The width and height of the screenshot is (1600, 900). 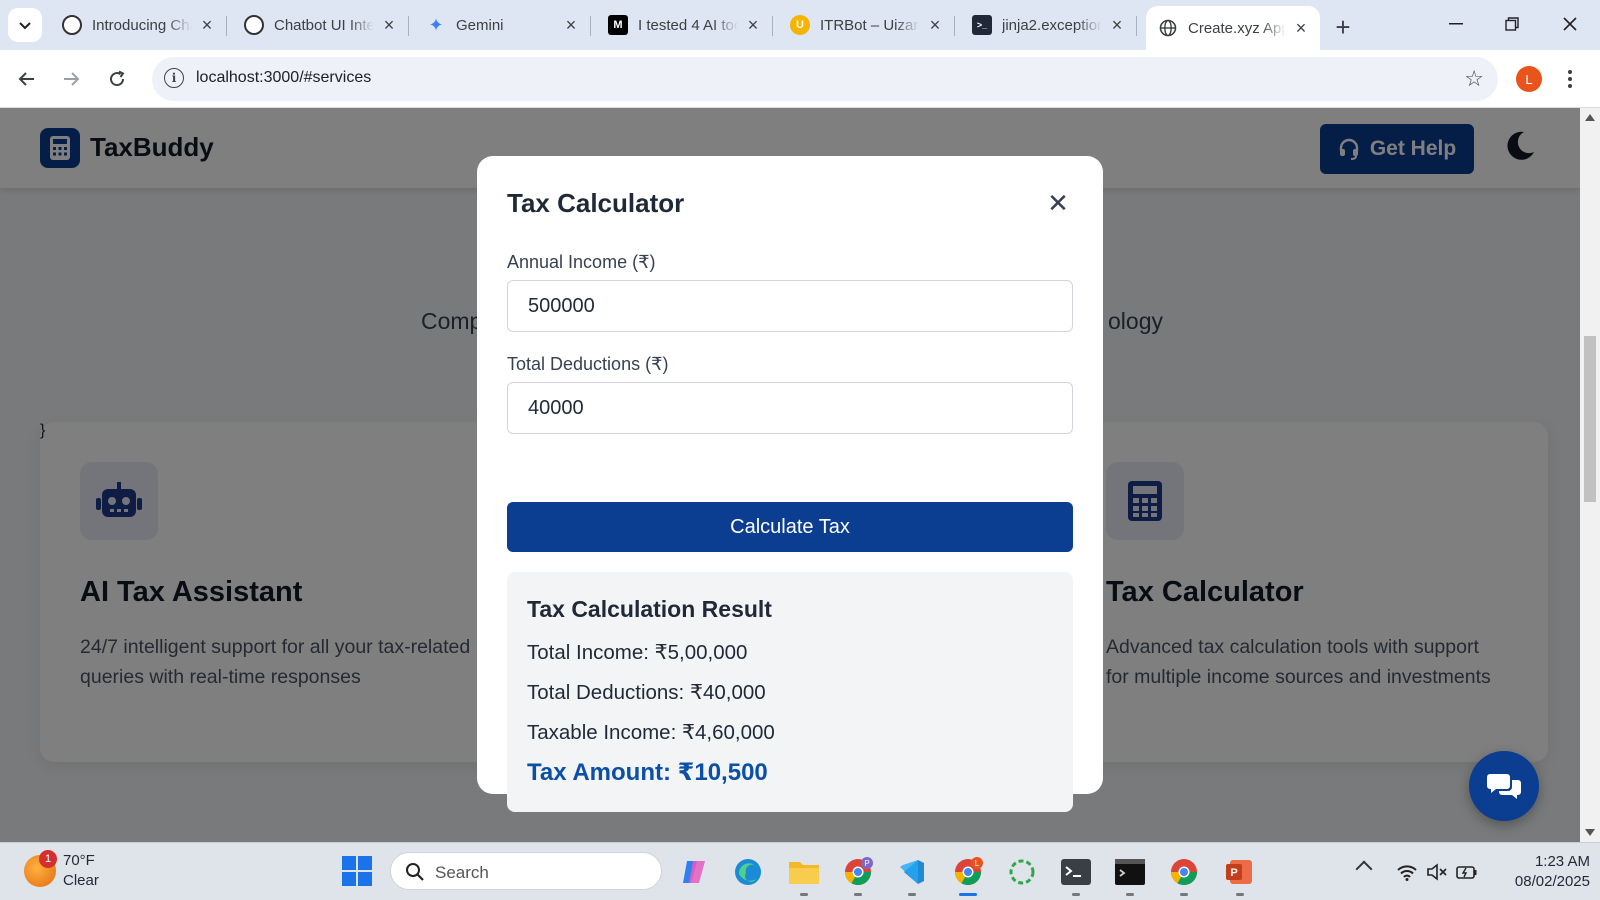 I want to click on profile-avatar: L, so click(x=1529, y=79).